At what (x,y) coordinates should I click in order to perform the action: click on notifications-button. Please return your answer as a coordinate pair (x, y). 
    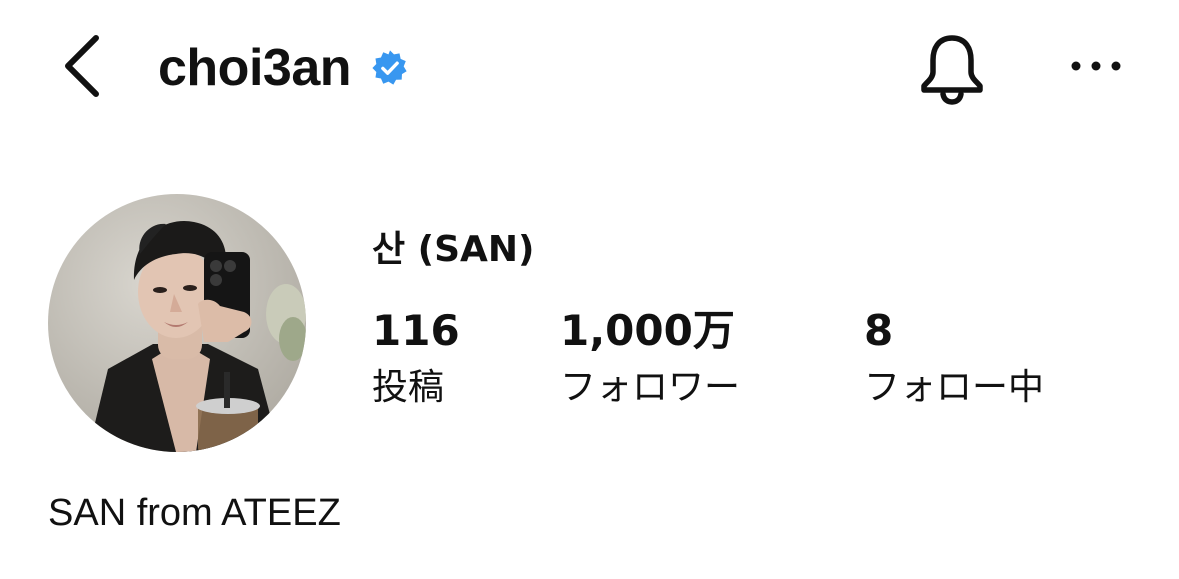
    Looking at the image, I should click on (952, 68).